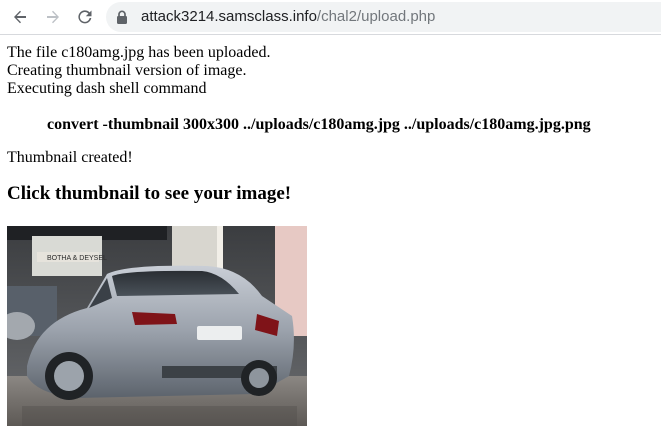 The height and width of the screenshot is (447, 661). What do you see at coordinates (122, 19) in the screenshot?
I see `lock-icon` at bounding box center [122, 19].